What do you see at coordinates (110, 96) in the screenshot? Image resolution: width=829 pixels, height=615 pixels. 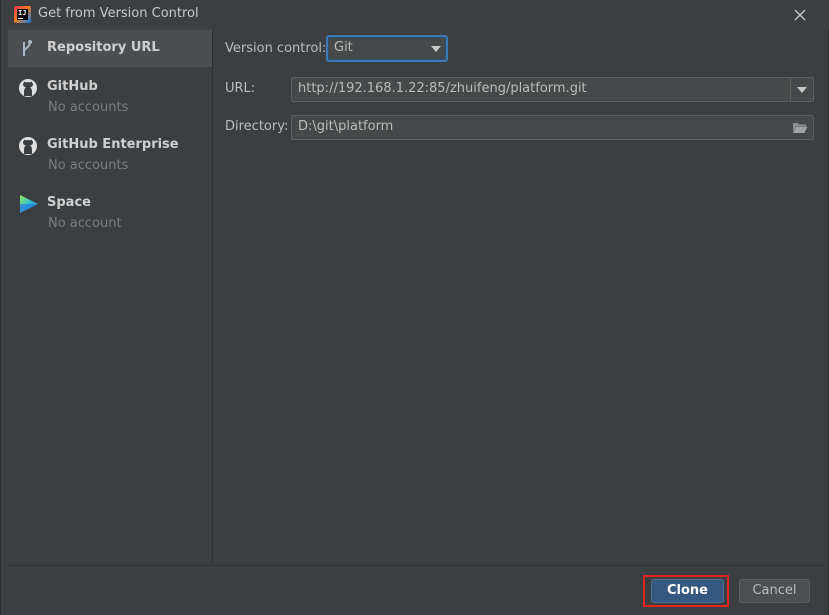 I see `sidebar-item-github: GitHub No accounts` at bounding box center [110, 96].